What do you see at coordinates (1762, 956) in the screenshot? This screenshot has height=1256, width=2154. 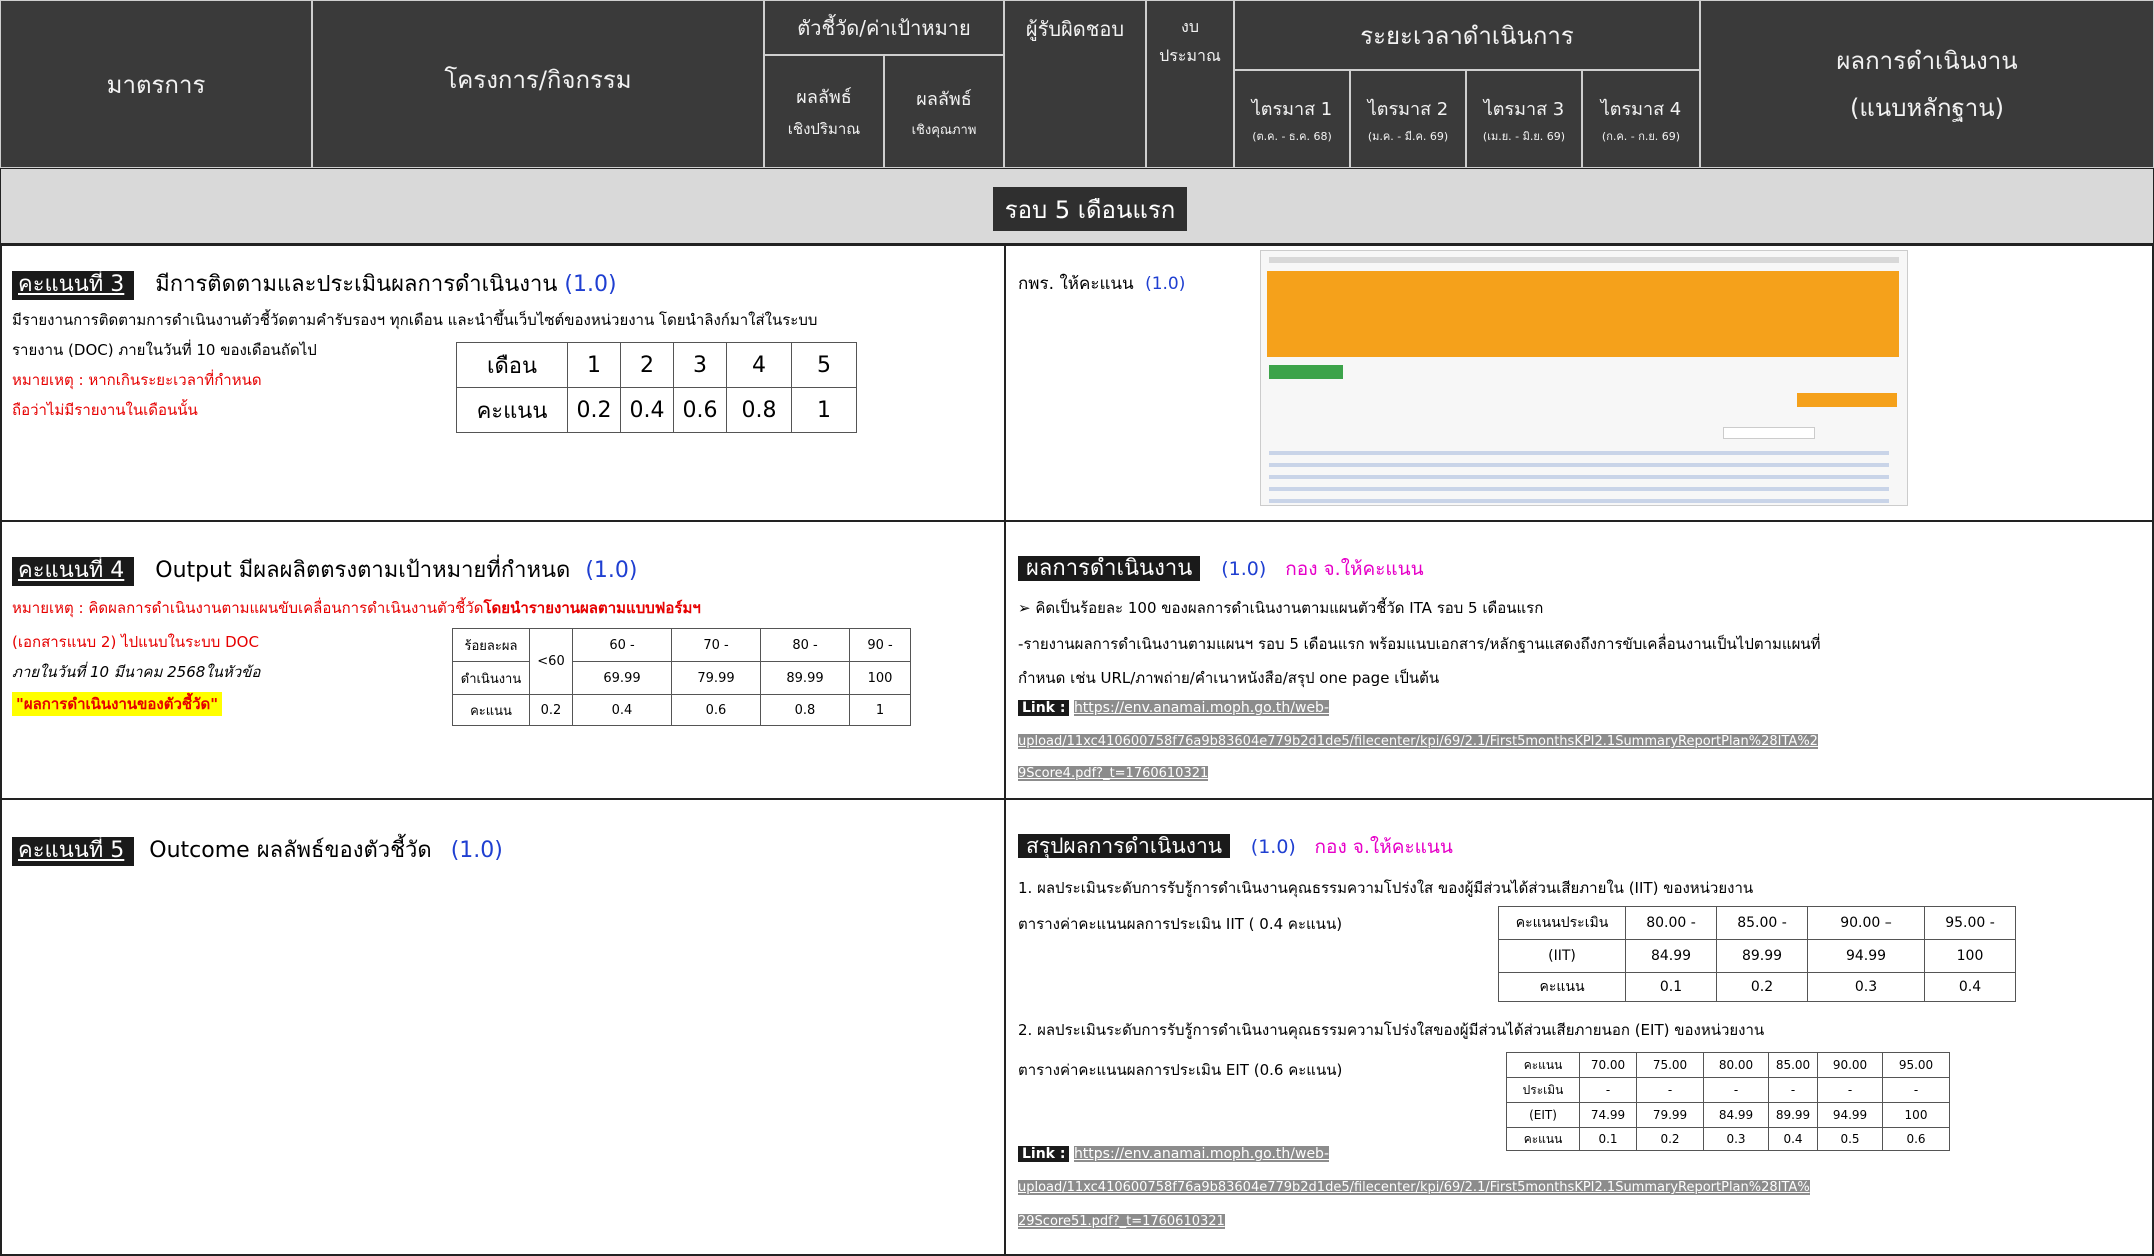 I see `iit-range-bottom: 89.99` at bounding box center [1762, 956].